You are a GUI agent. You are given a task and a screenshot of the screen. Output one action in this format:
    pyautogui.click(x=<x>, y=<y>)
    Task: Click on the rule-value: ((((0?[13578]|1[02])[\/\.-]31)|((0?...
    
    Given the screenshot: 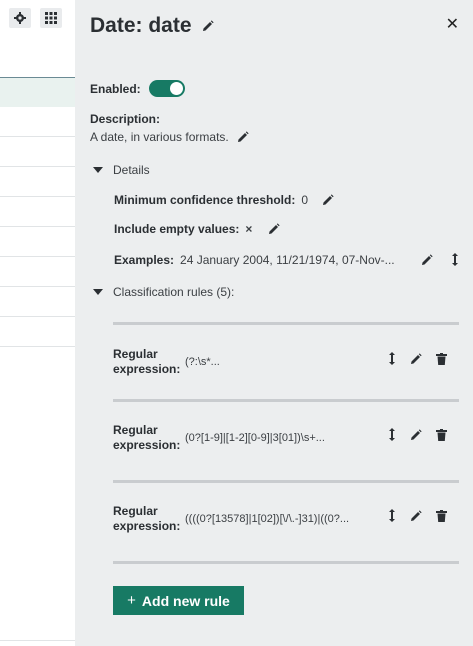 What is the action you would take?
    pyautogui.click(x=267, y=519)
    